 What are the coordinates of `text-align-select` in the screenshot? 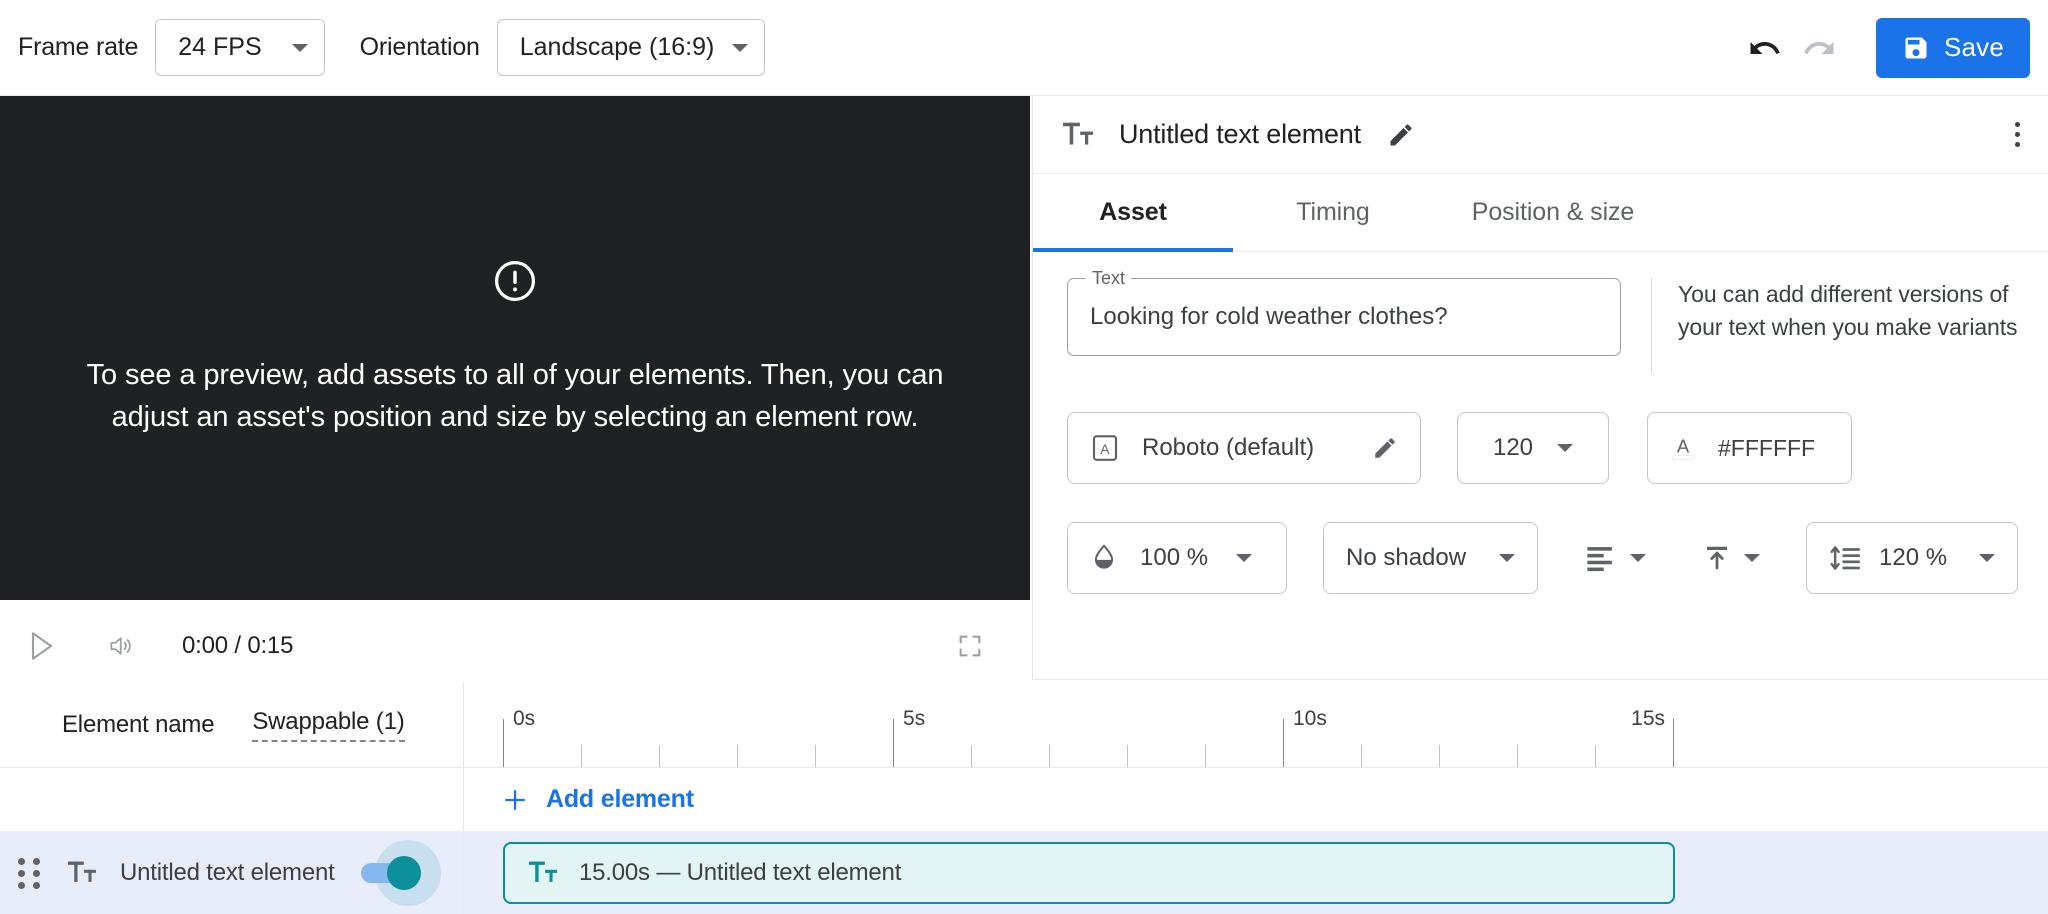 It's located at (1615, 558).